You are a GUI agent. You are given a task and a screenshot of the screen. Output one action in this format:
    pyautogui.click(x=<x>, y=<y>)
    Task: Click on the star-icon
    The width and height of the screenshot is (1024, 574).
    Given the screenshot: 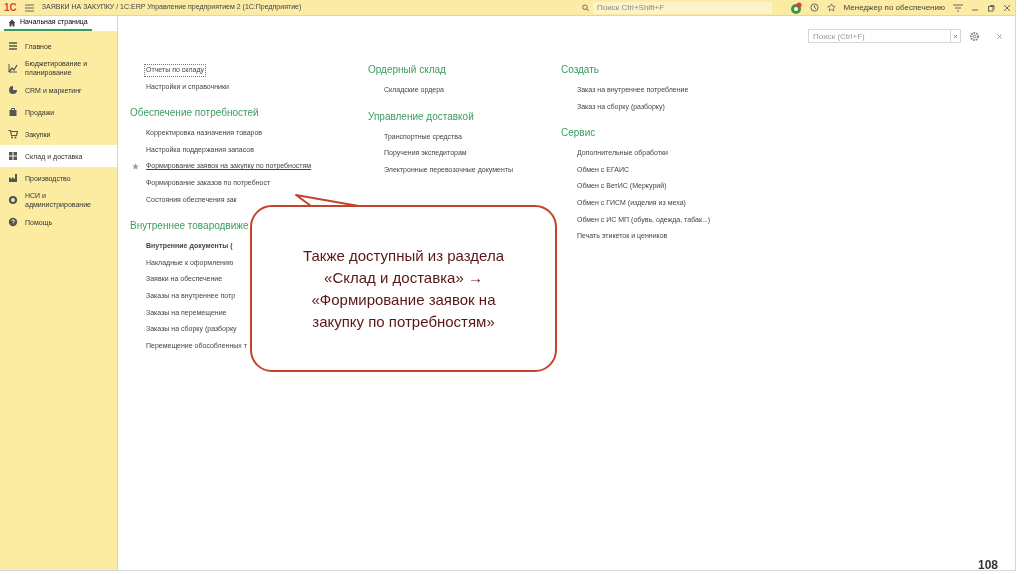 What is the action you would take?
    pyautogui.click(x=831, y=7)
    